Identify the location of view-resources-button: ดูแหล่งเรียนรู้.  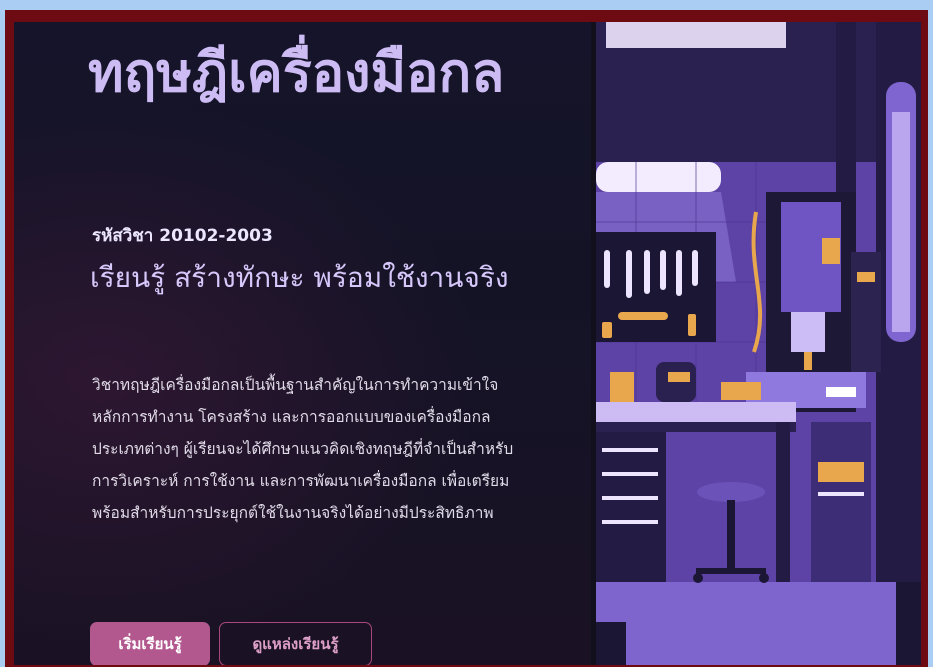
(295, 643).